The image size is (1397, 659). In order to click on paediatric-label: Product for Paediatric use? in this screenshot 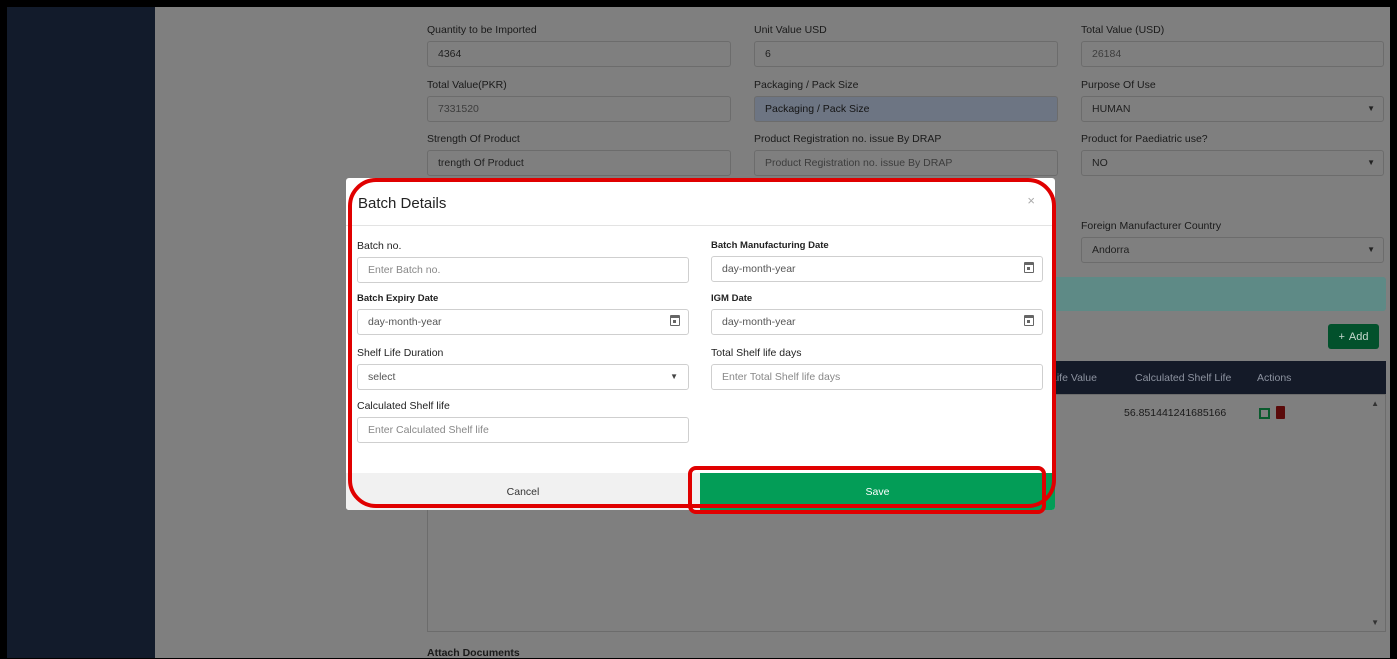, I will do `click(1144, 139)`.